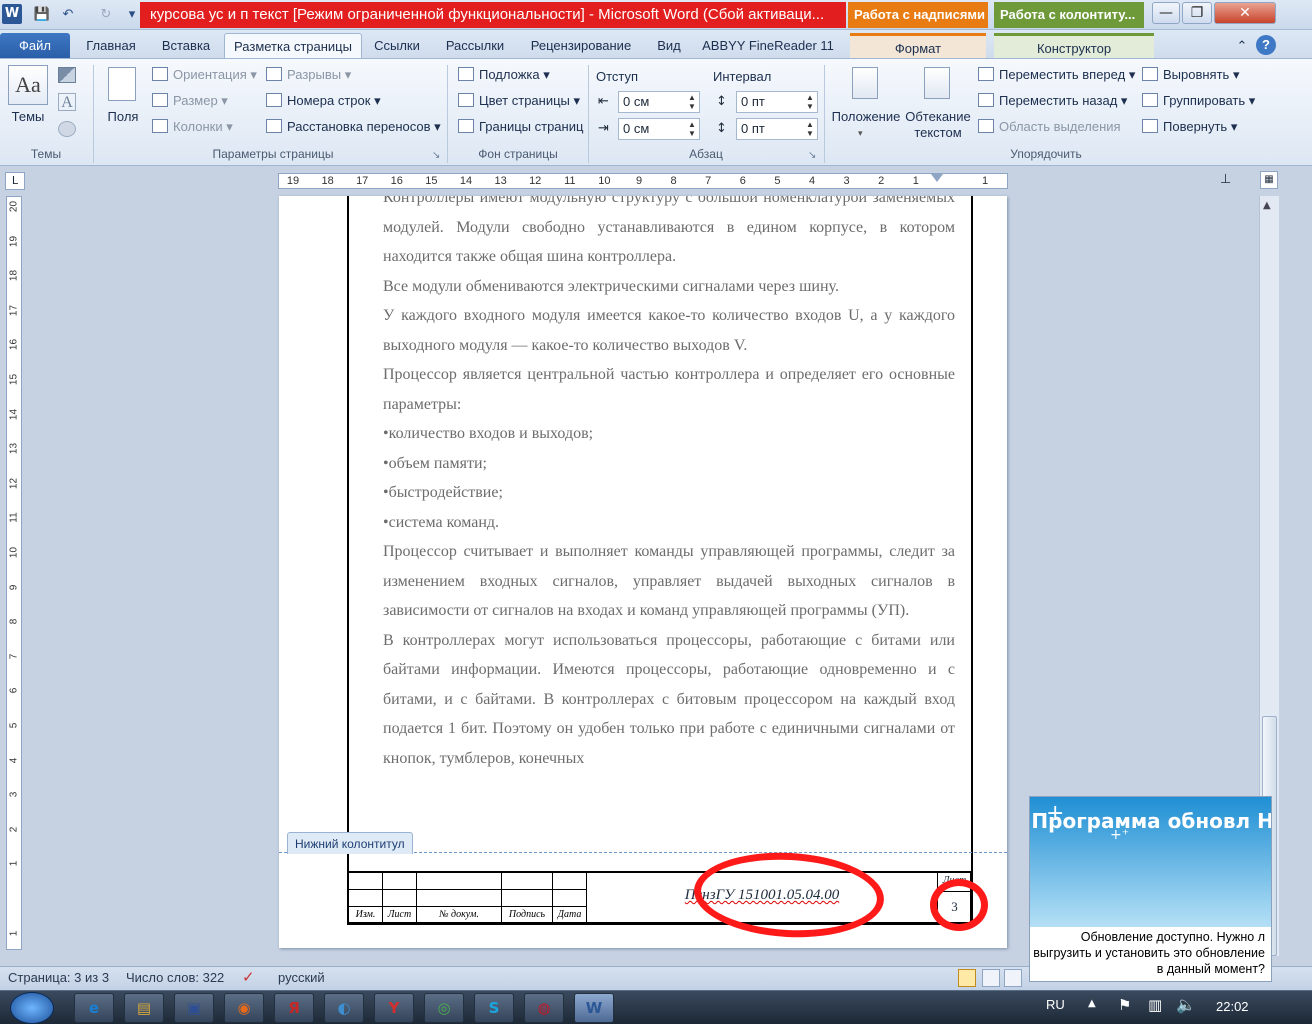 This screenshot has height=1024, width=1312. Describe the element at coordinates (32, 1008) in the screenshot. I see `start-button` at that location.